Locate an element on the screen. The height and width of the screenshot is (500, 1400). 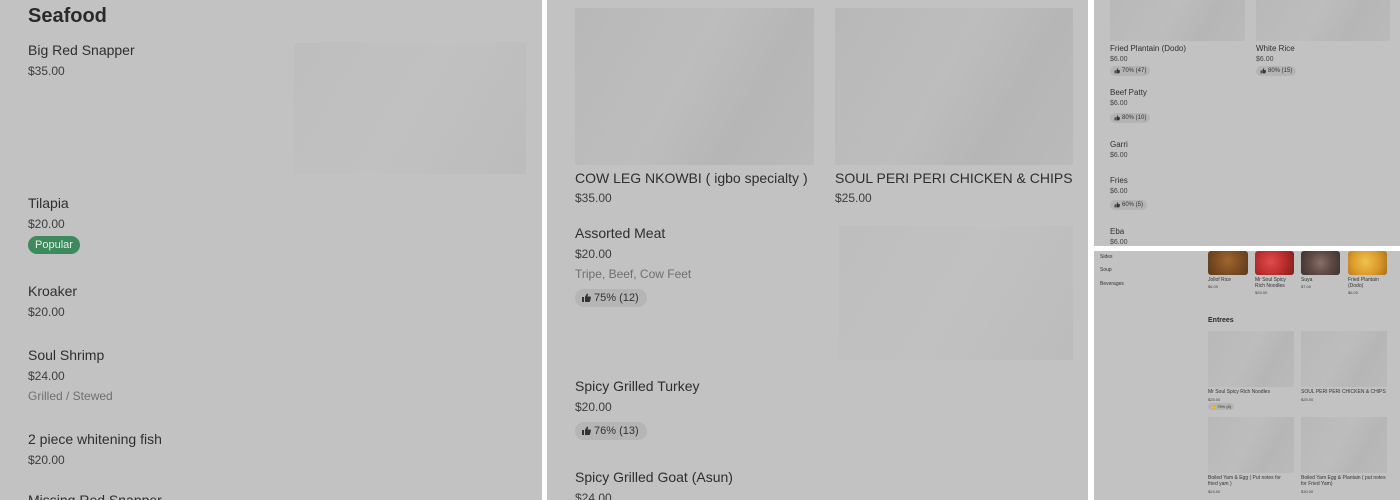
item-name: Beef Patty is located at coordinates (1128, 92).